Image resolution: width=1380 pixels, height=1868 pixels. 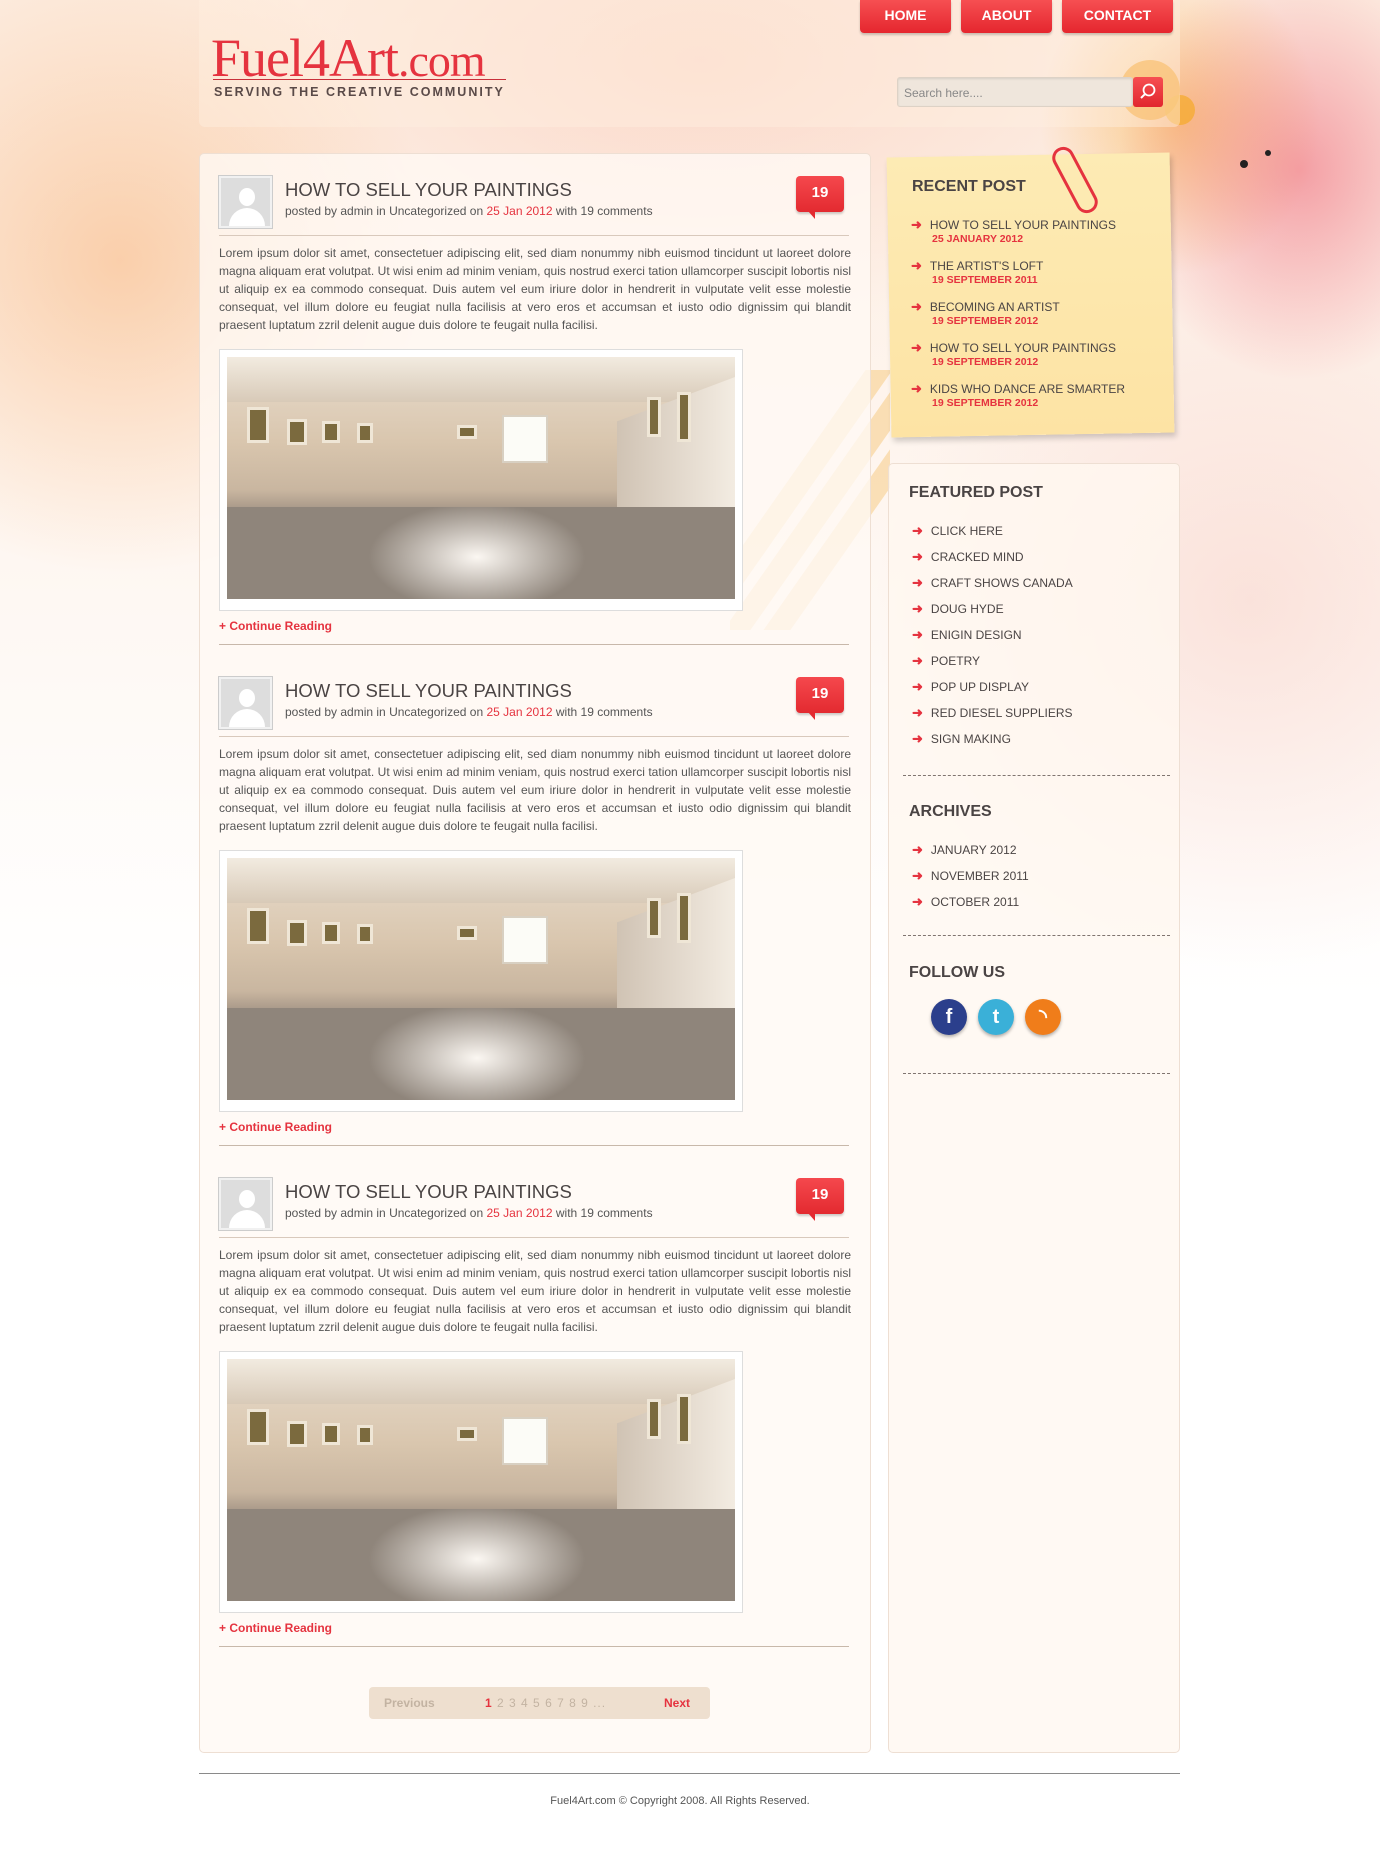 I want to click on pagination: Previous 1 2 3 4 5 6 7 8 9 ... Next, so click(x=539, y=1703).